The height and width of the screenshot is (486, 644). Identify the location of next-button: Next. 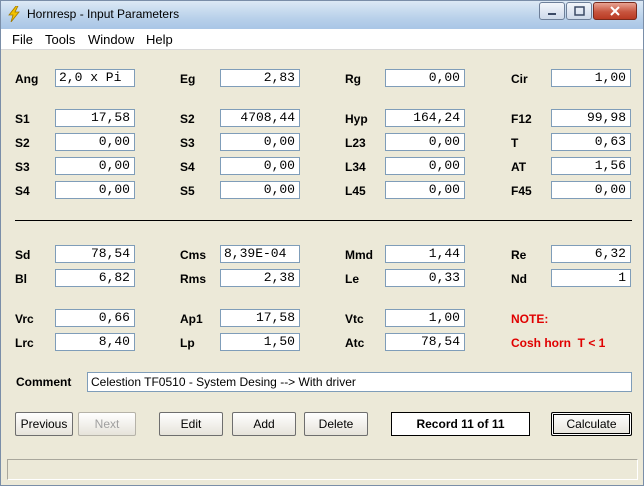
(107, 424).